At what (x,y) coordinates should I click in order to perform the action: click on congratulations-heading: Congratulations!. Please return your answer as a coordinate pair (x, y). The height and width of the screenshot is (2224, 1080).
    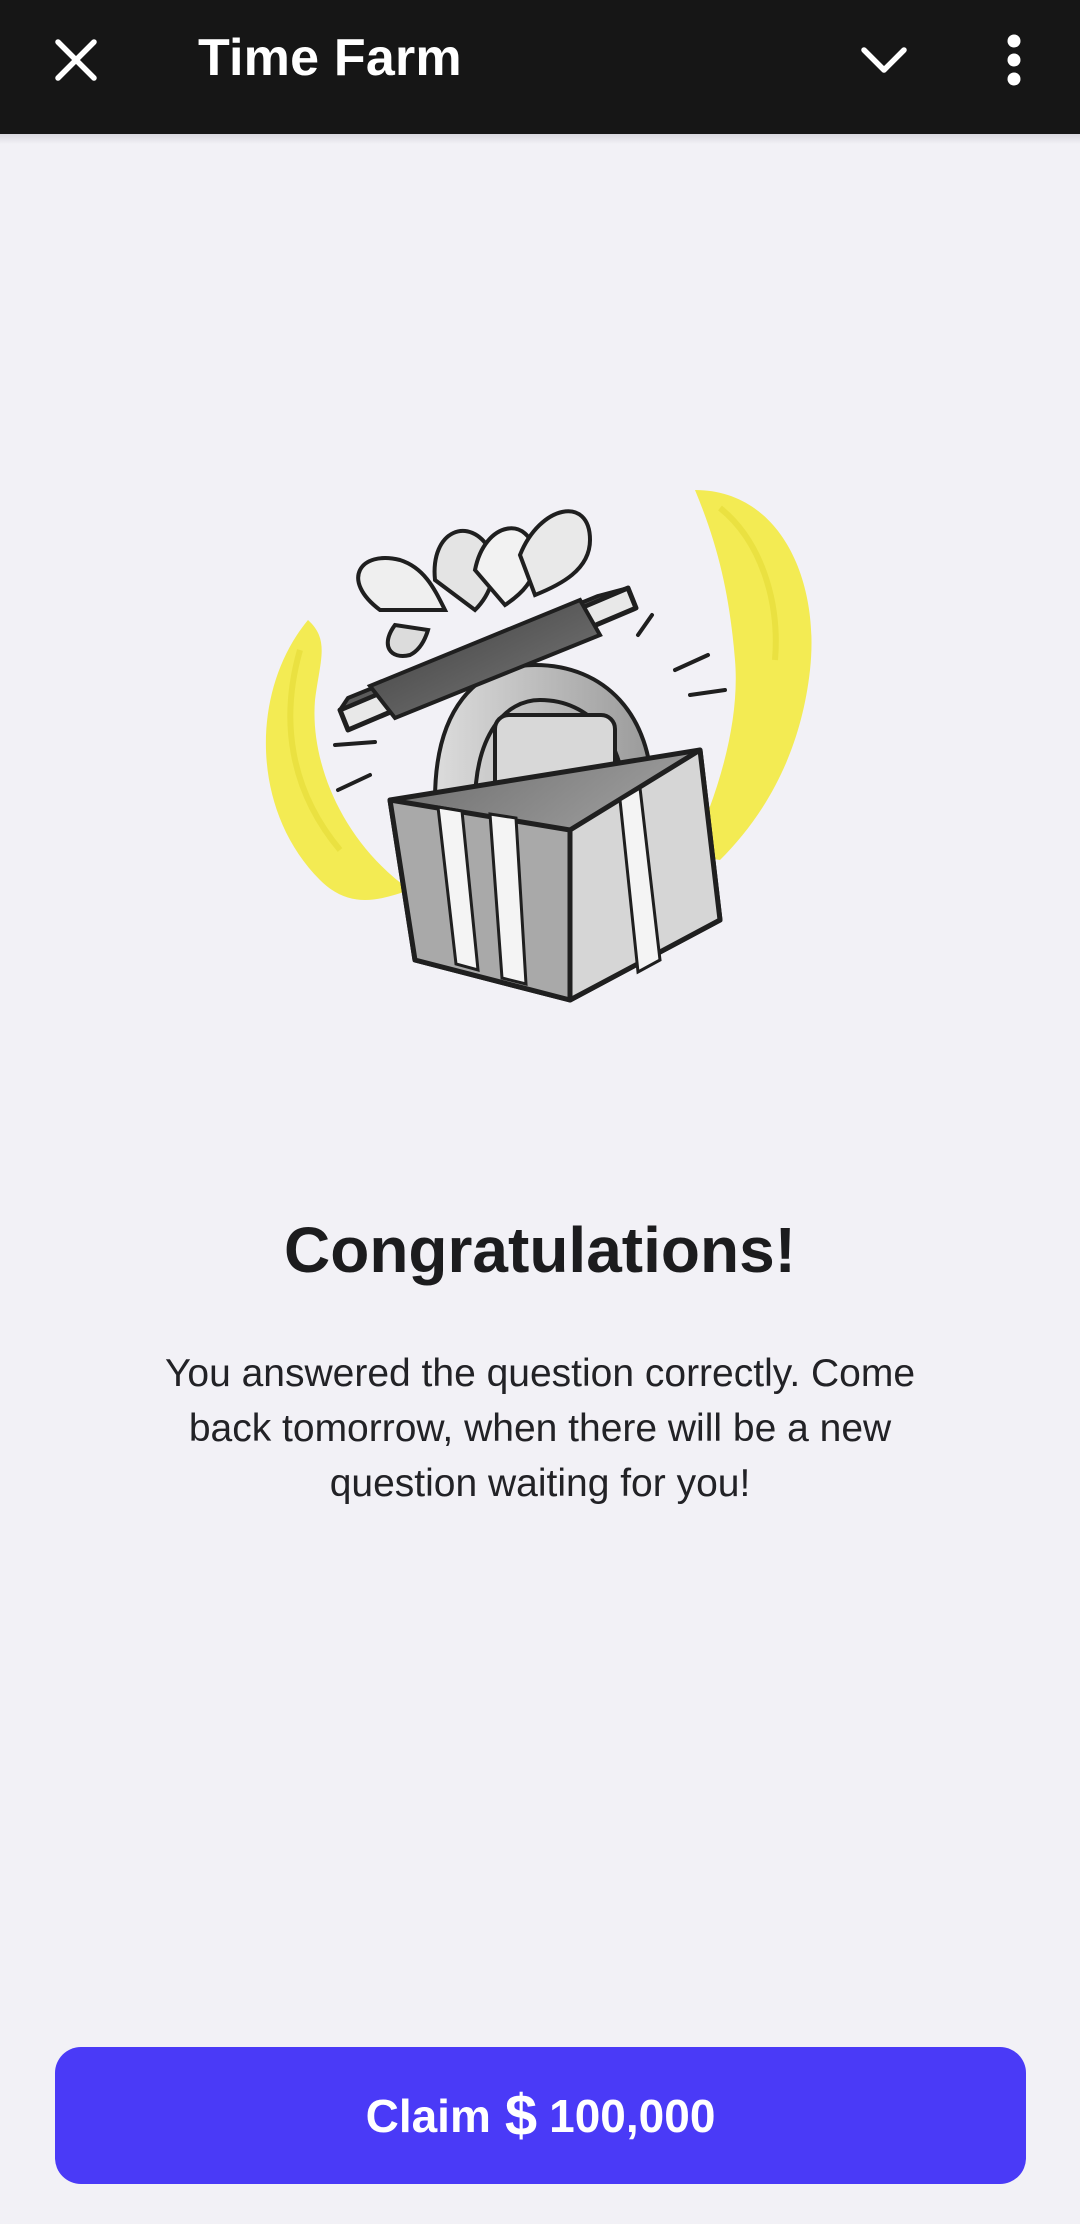
    Looking at the image, I should click on (540, 1250).